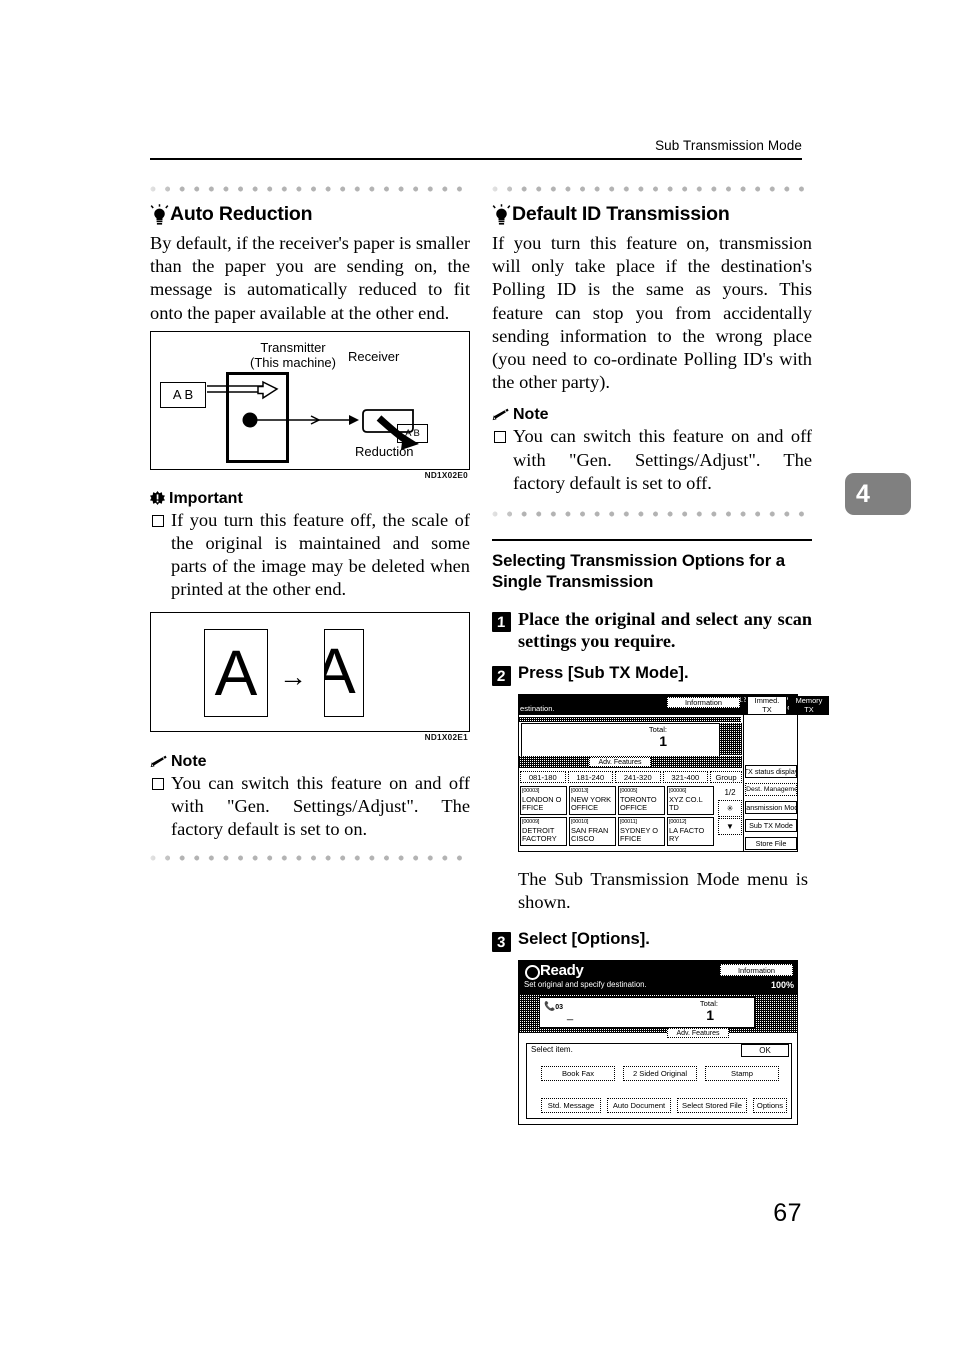  What do you see at coordinates (698, 1033) in the screenshot?
I see `lcd2-adv-features-button: Adv. Features` at bounding box center [698, 1033].